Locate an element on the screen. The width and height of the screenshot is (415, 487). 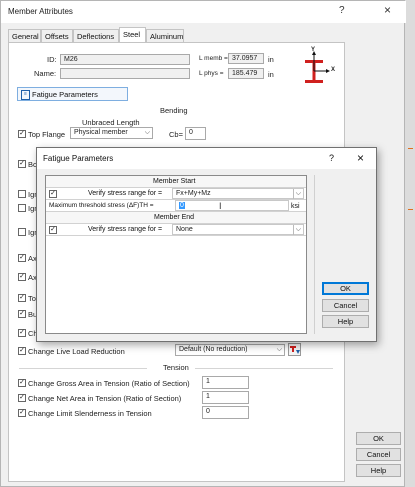
live-load-label: Change Live Load Reduction is located at coordinates (76, 351).